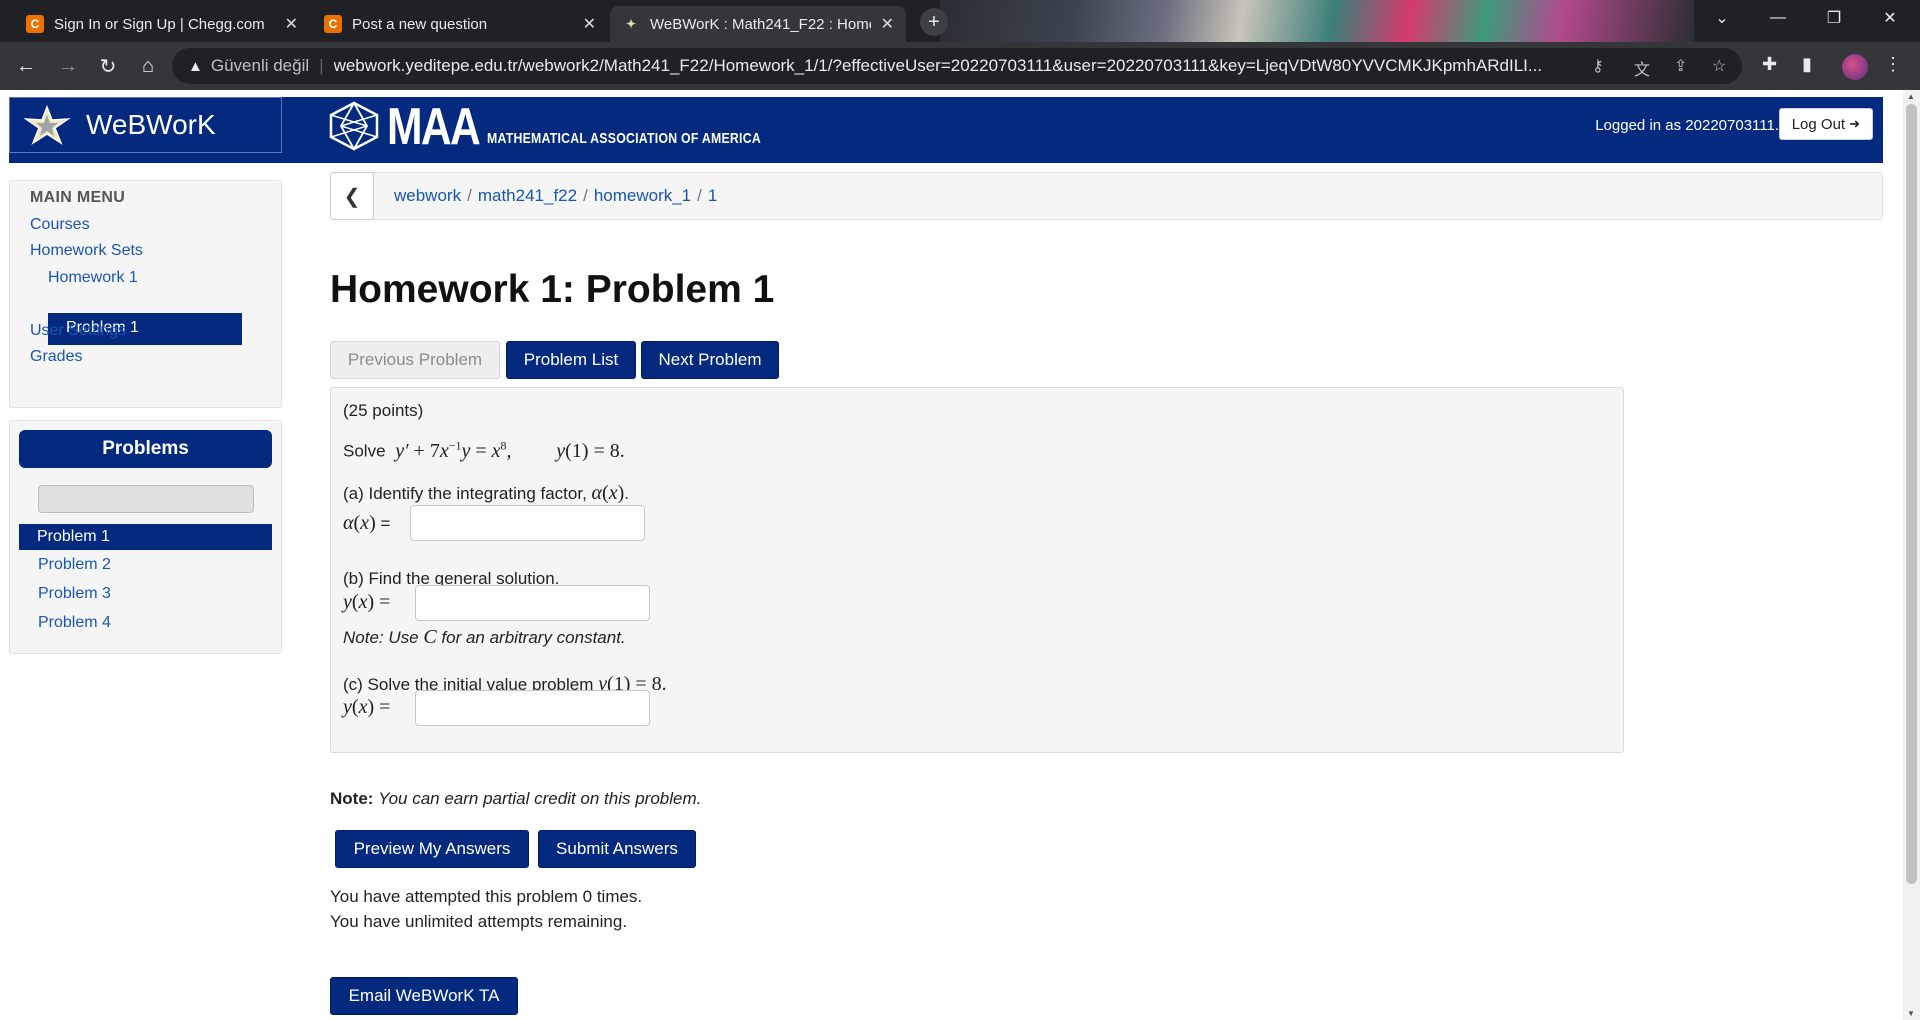  I want to click on browser-tab-chegg-signin: C Sign In or Sign Up | Chegg.com ✕, so click(162, 24).